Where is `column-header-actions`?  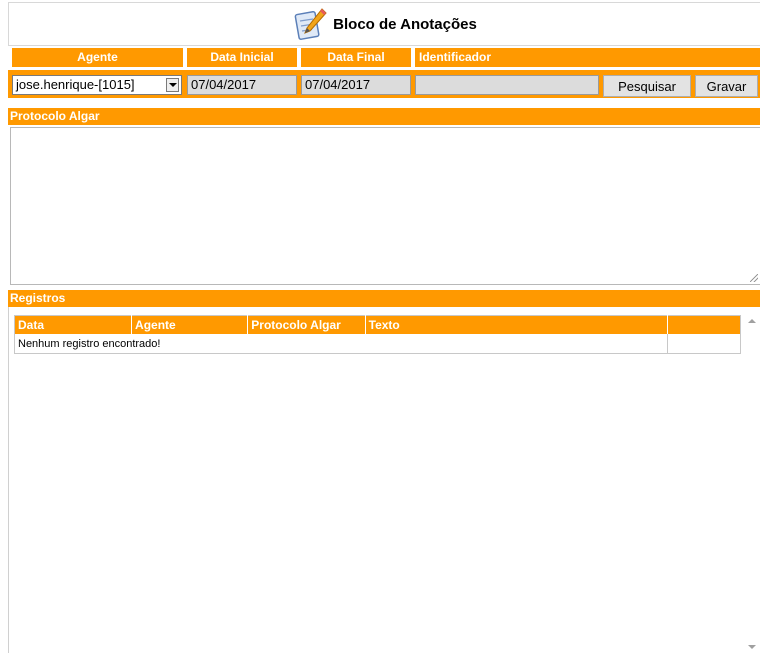
column-header-actions is located at coordinates (704, 324).